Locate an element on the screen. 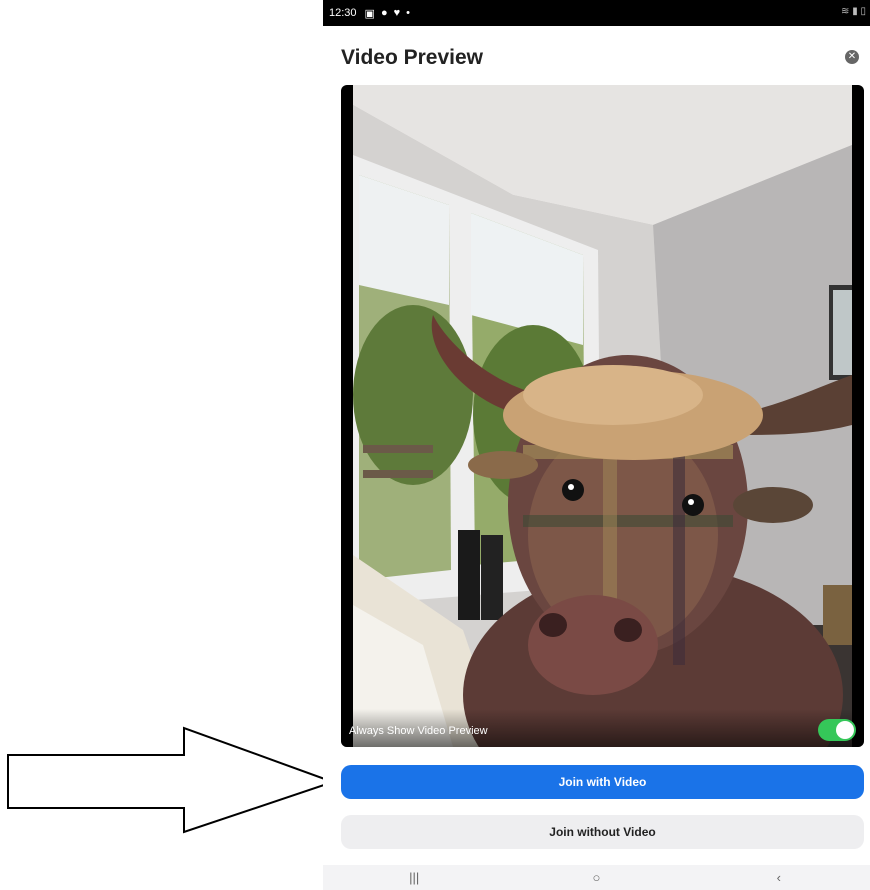 Image resolution: width=870 pixels, height=890 pixels. always-show-toggle is located at coordinates (837, 730).